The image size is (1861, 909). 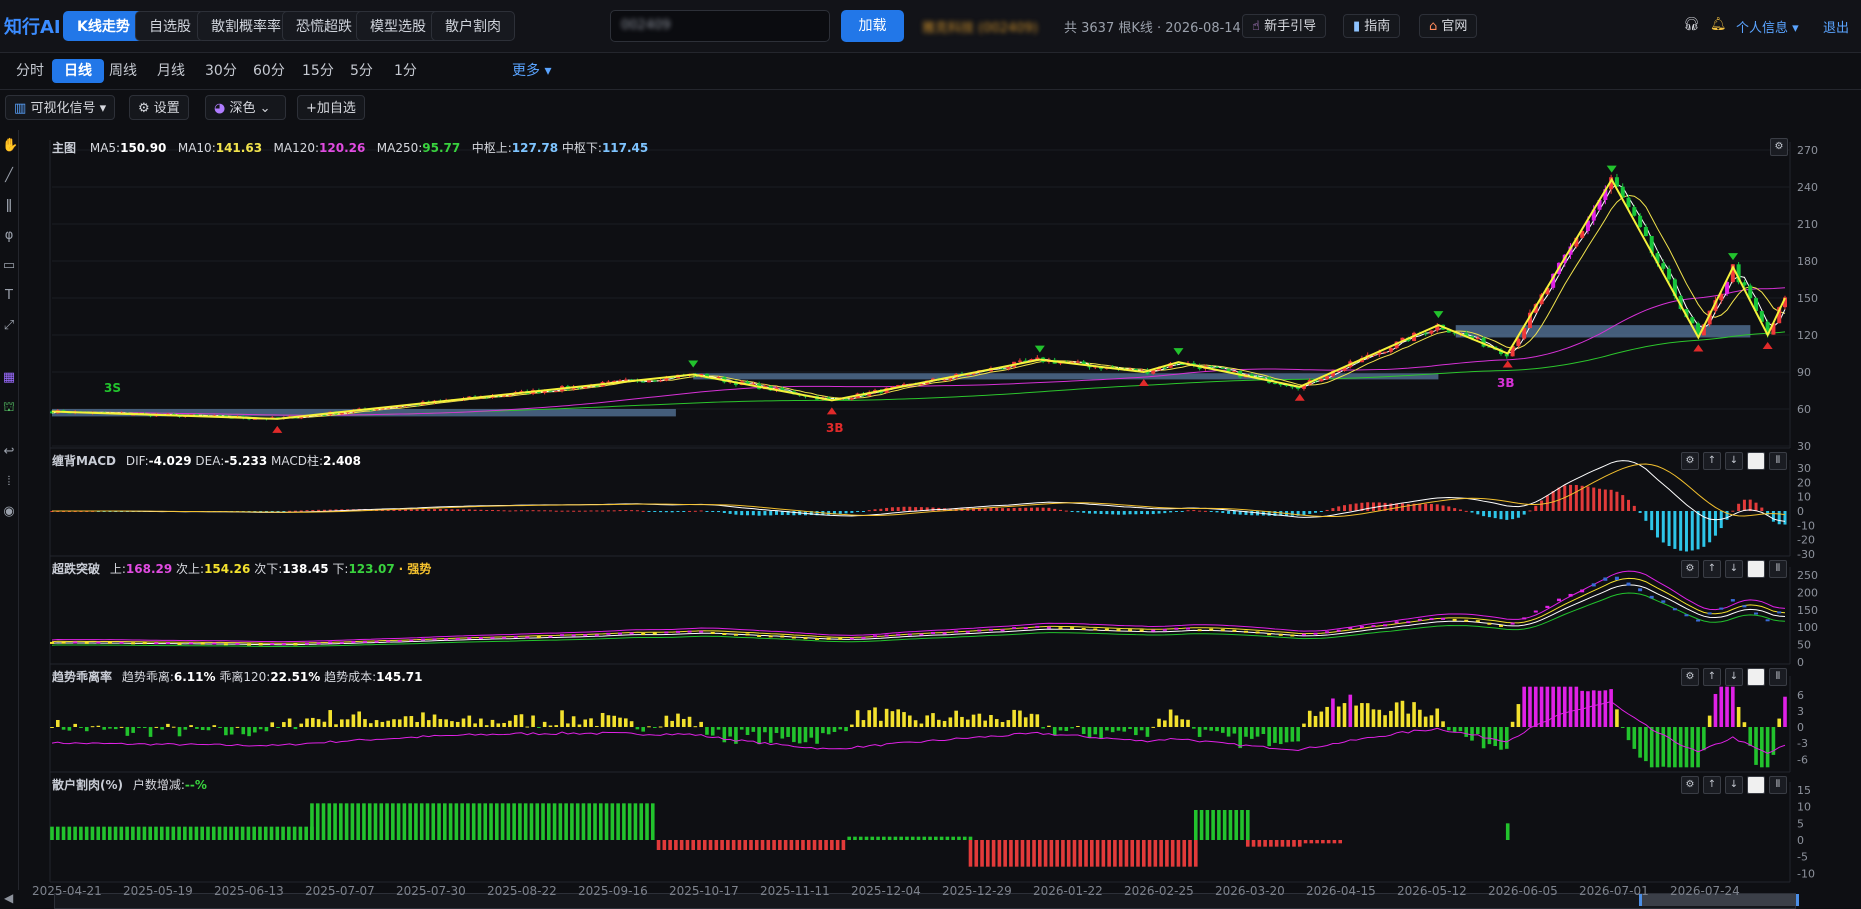 What do you see at coordinates (1800, 840) in the screenshot?
I see `y-tick-label: 0` at bounding box center [1800, 840].